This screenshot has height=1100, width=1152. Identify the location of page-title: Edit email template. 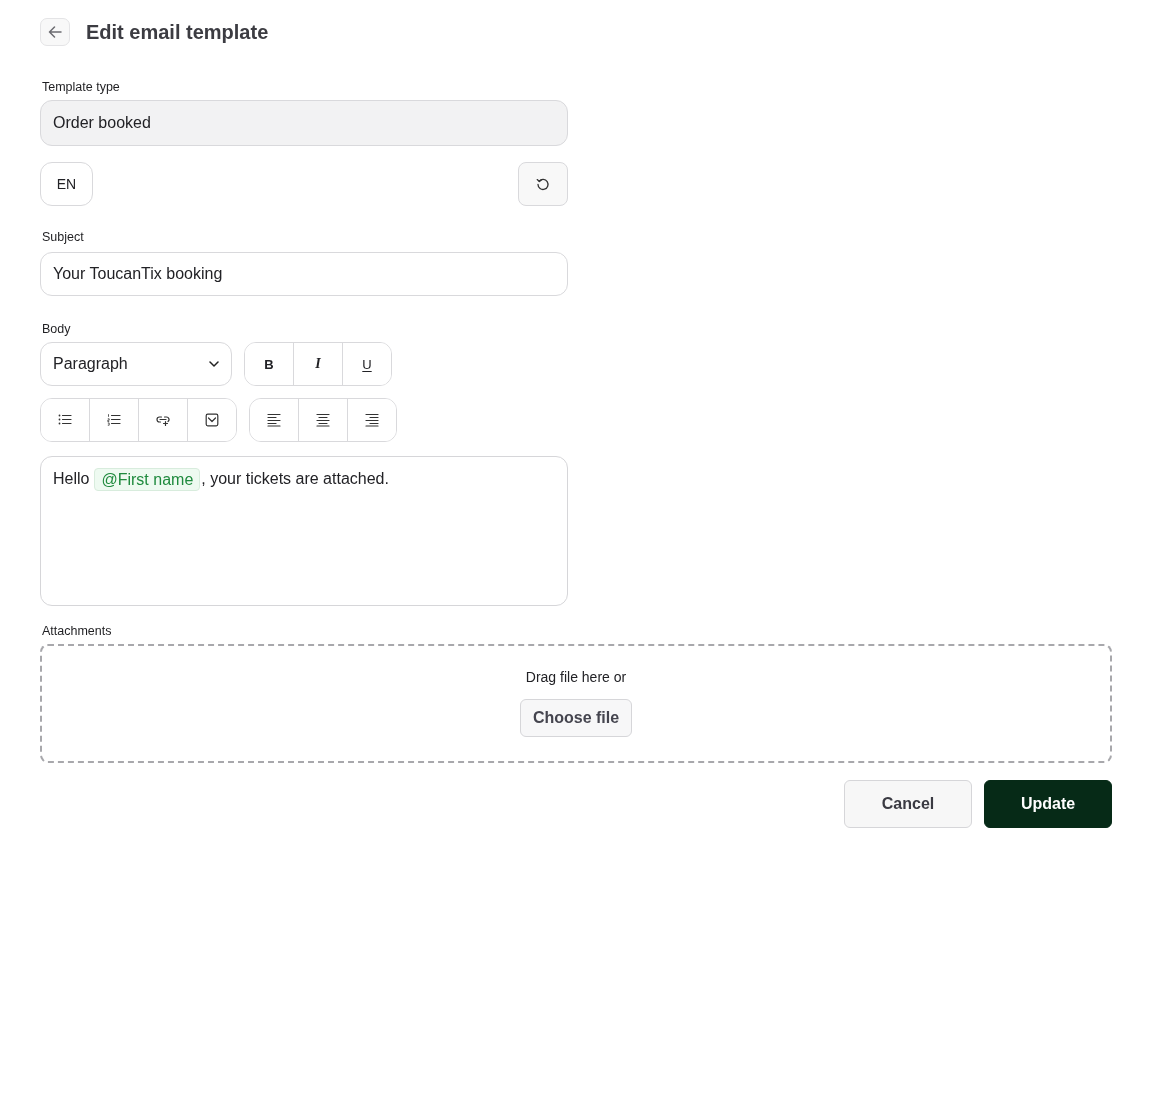
(177, 32).